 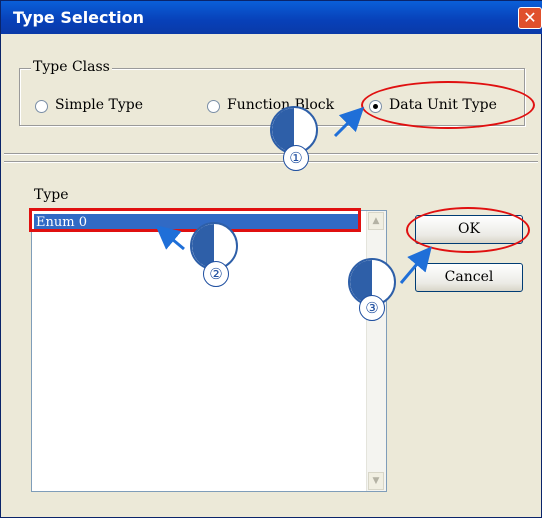 What do you see at coordinates (296, 158) in the screenshot?
I see `callout-1: ①` at bounding box center [296, 158].